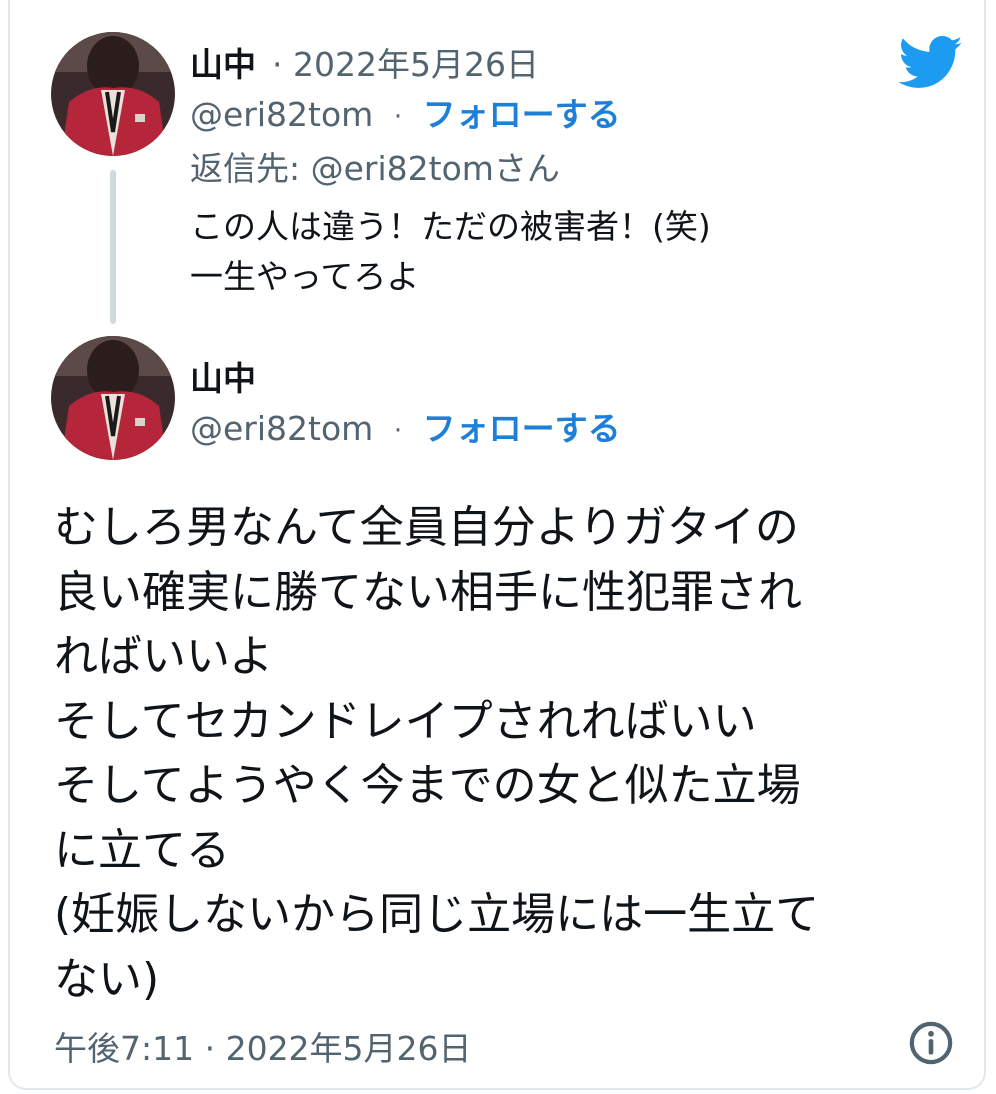 The image size is (996, 1094). I want to click on replying-to-label: 返信先: @eri82tomさん, so click(375, 166).